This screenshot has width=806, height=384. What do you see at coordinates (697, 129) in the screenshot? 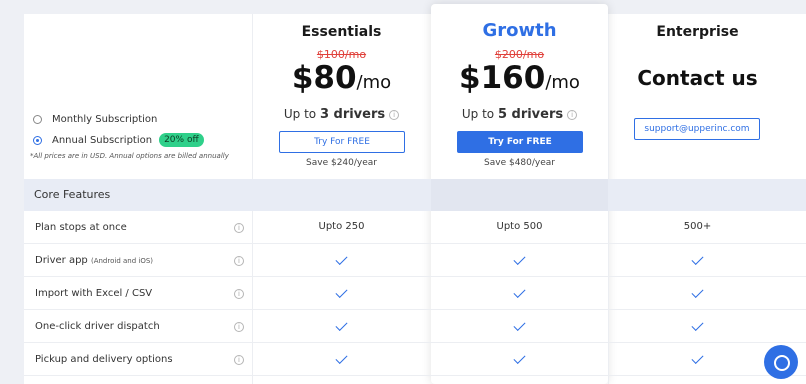
I see `support-email-button: support@upperinc.com` at bounding box center [697, 129].